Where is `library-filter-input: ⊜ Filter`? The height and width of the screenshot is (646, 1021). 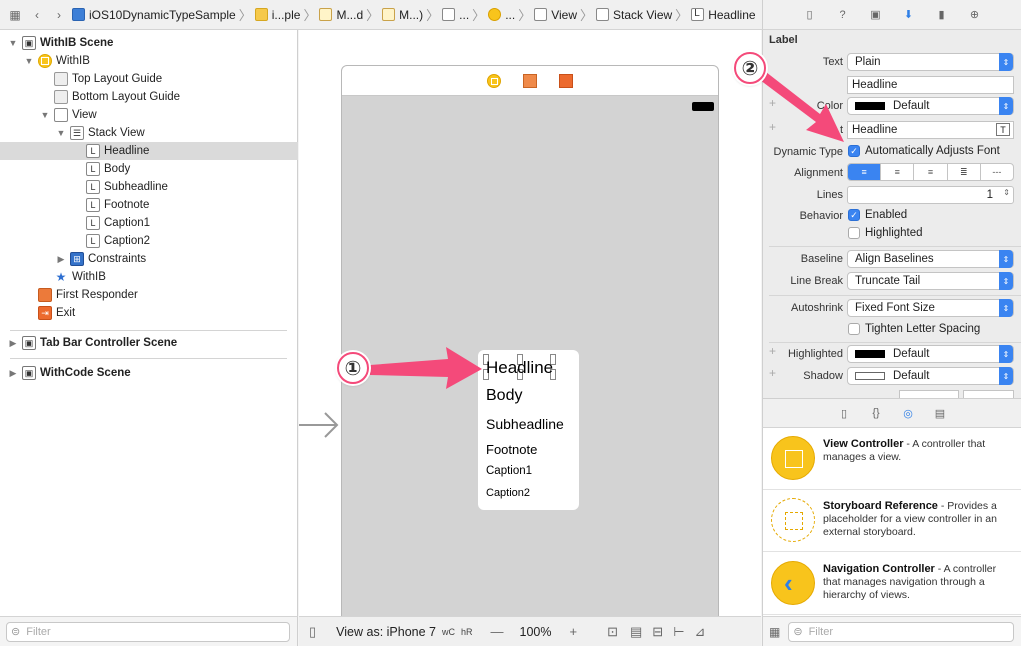 library-filter-input: ⊜ Filter is located at coordinates (901, 631).